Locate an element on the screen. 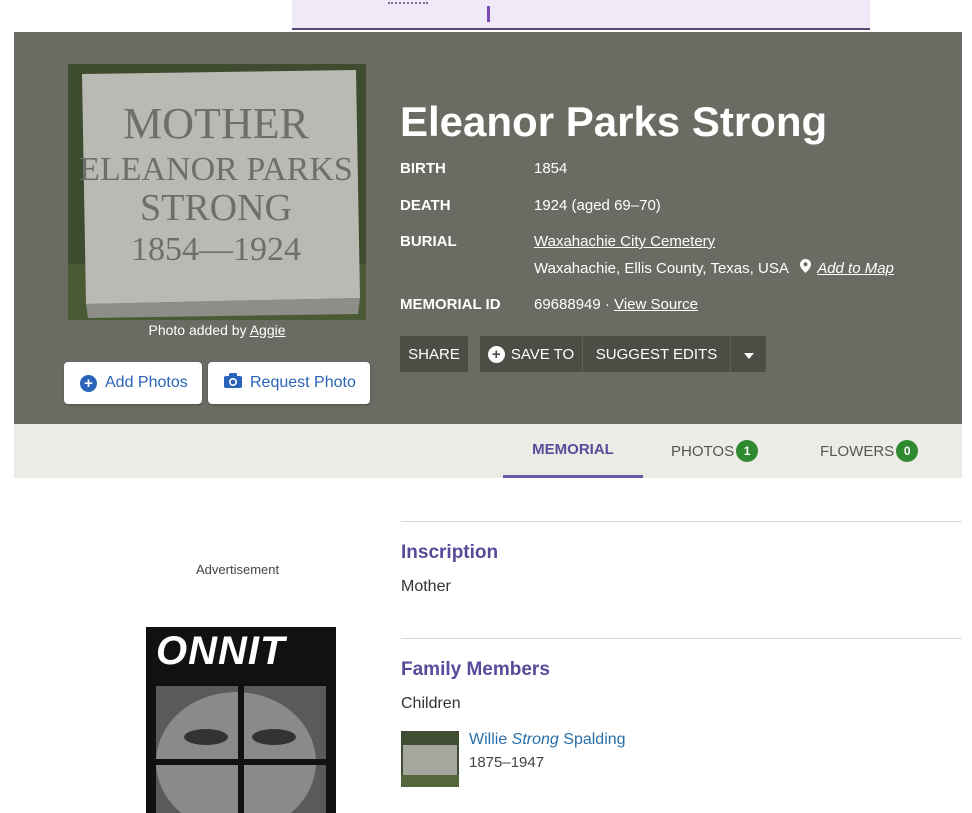  view-source-link: View Source is located at coordinates (656, 304).